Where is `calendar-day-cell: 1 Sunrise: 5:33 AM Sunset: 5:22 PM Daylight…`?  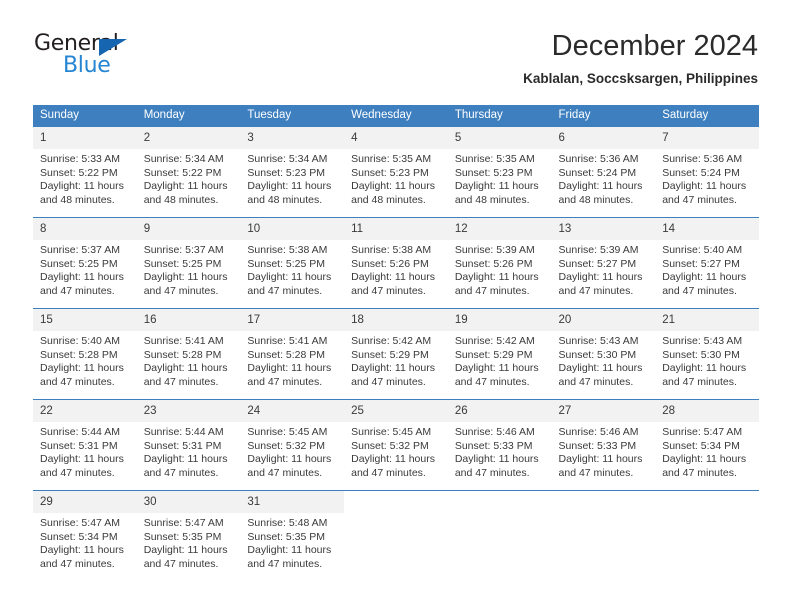
calendar-day-cell: 1 Sunrise: 5:33 AM Sunset: 5:22 PM Daylight… is located at coordinates (85, 172).